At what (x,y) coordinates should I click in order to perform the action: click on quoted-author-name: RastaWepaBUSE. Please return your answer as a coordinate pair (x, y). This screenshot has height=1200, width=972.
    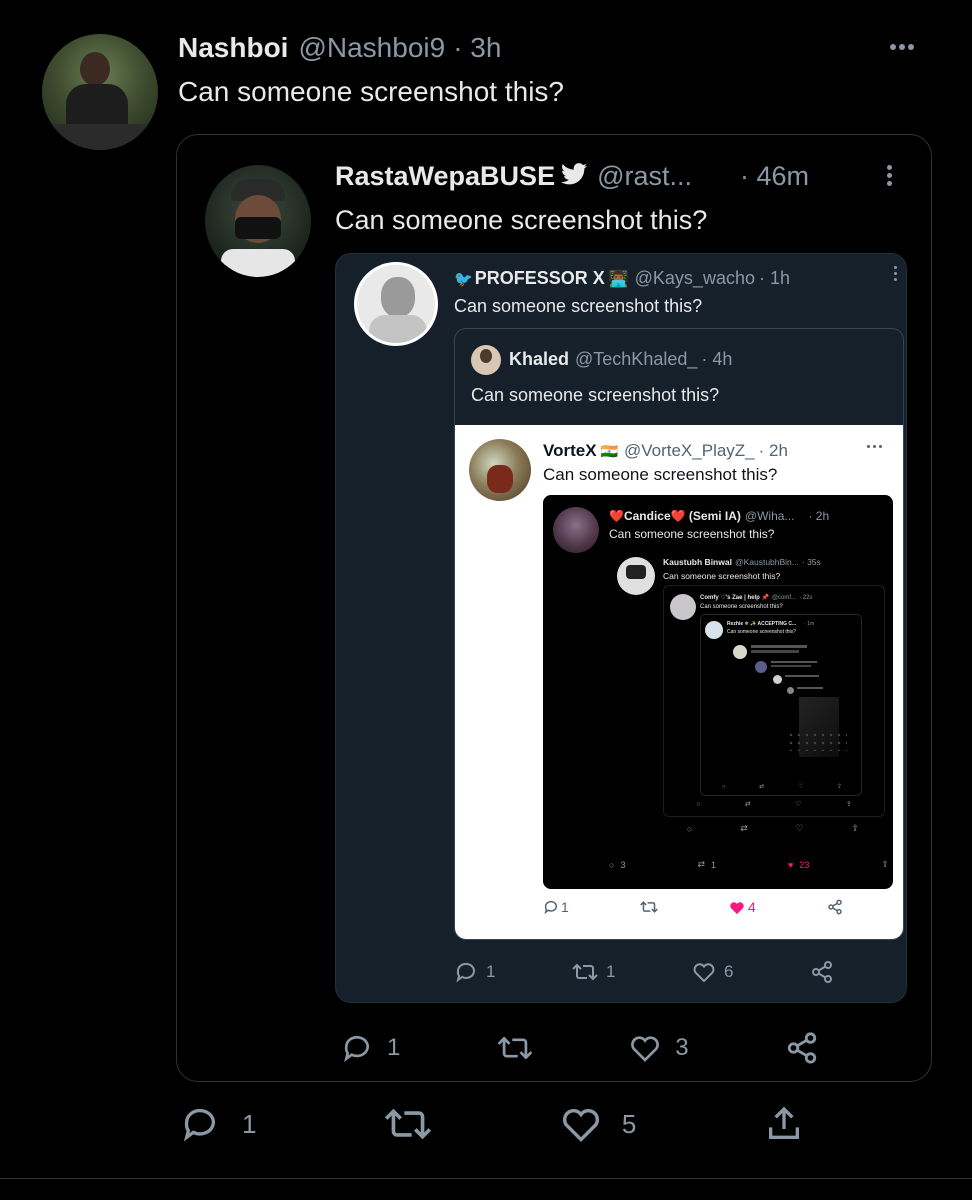
    Looking at the image, I should click on (445, 176).